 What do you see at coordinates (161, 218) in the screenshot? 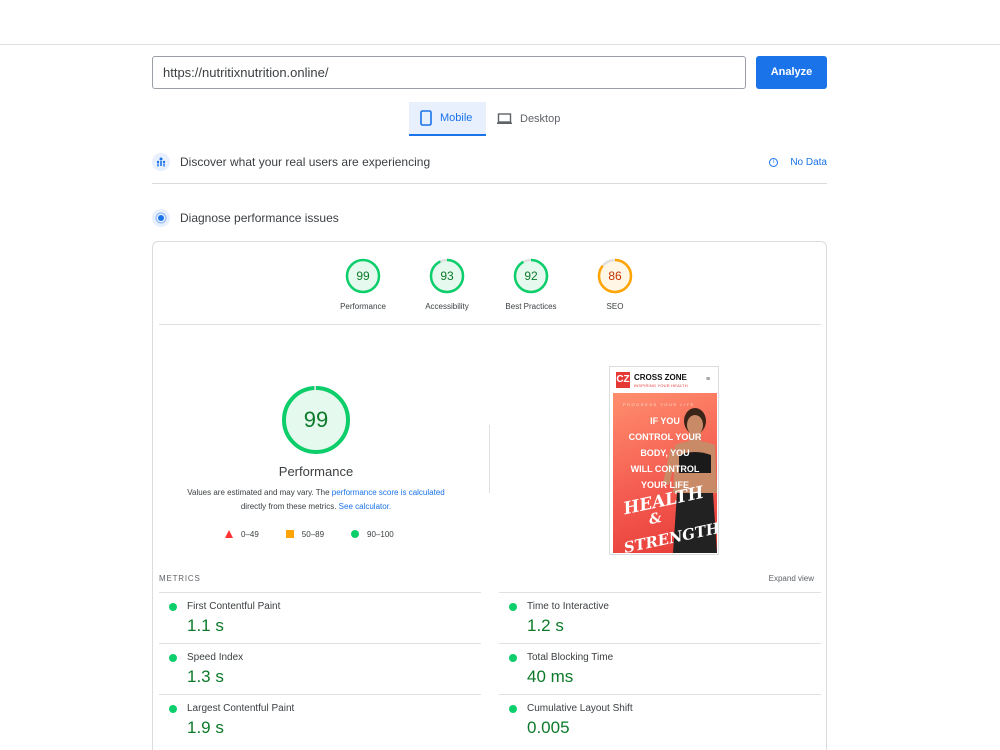
I see `lab-flask-icon` at bounding box center [161, 218].